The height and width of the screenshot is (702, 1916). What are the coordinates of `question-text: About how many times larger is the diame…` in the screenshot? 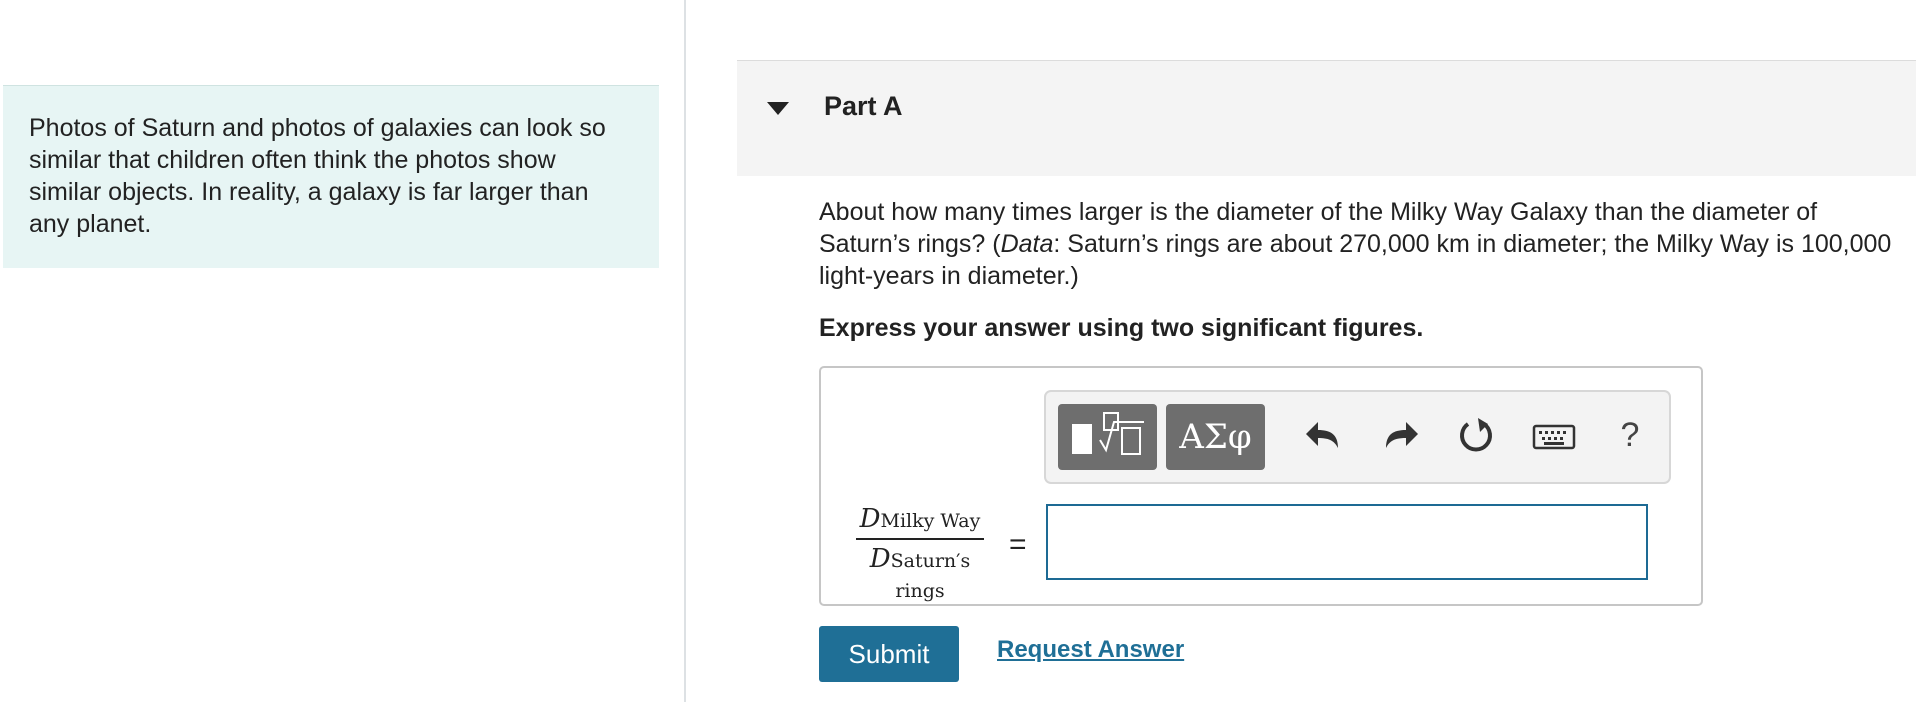 It's located at (1364, 244).